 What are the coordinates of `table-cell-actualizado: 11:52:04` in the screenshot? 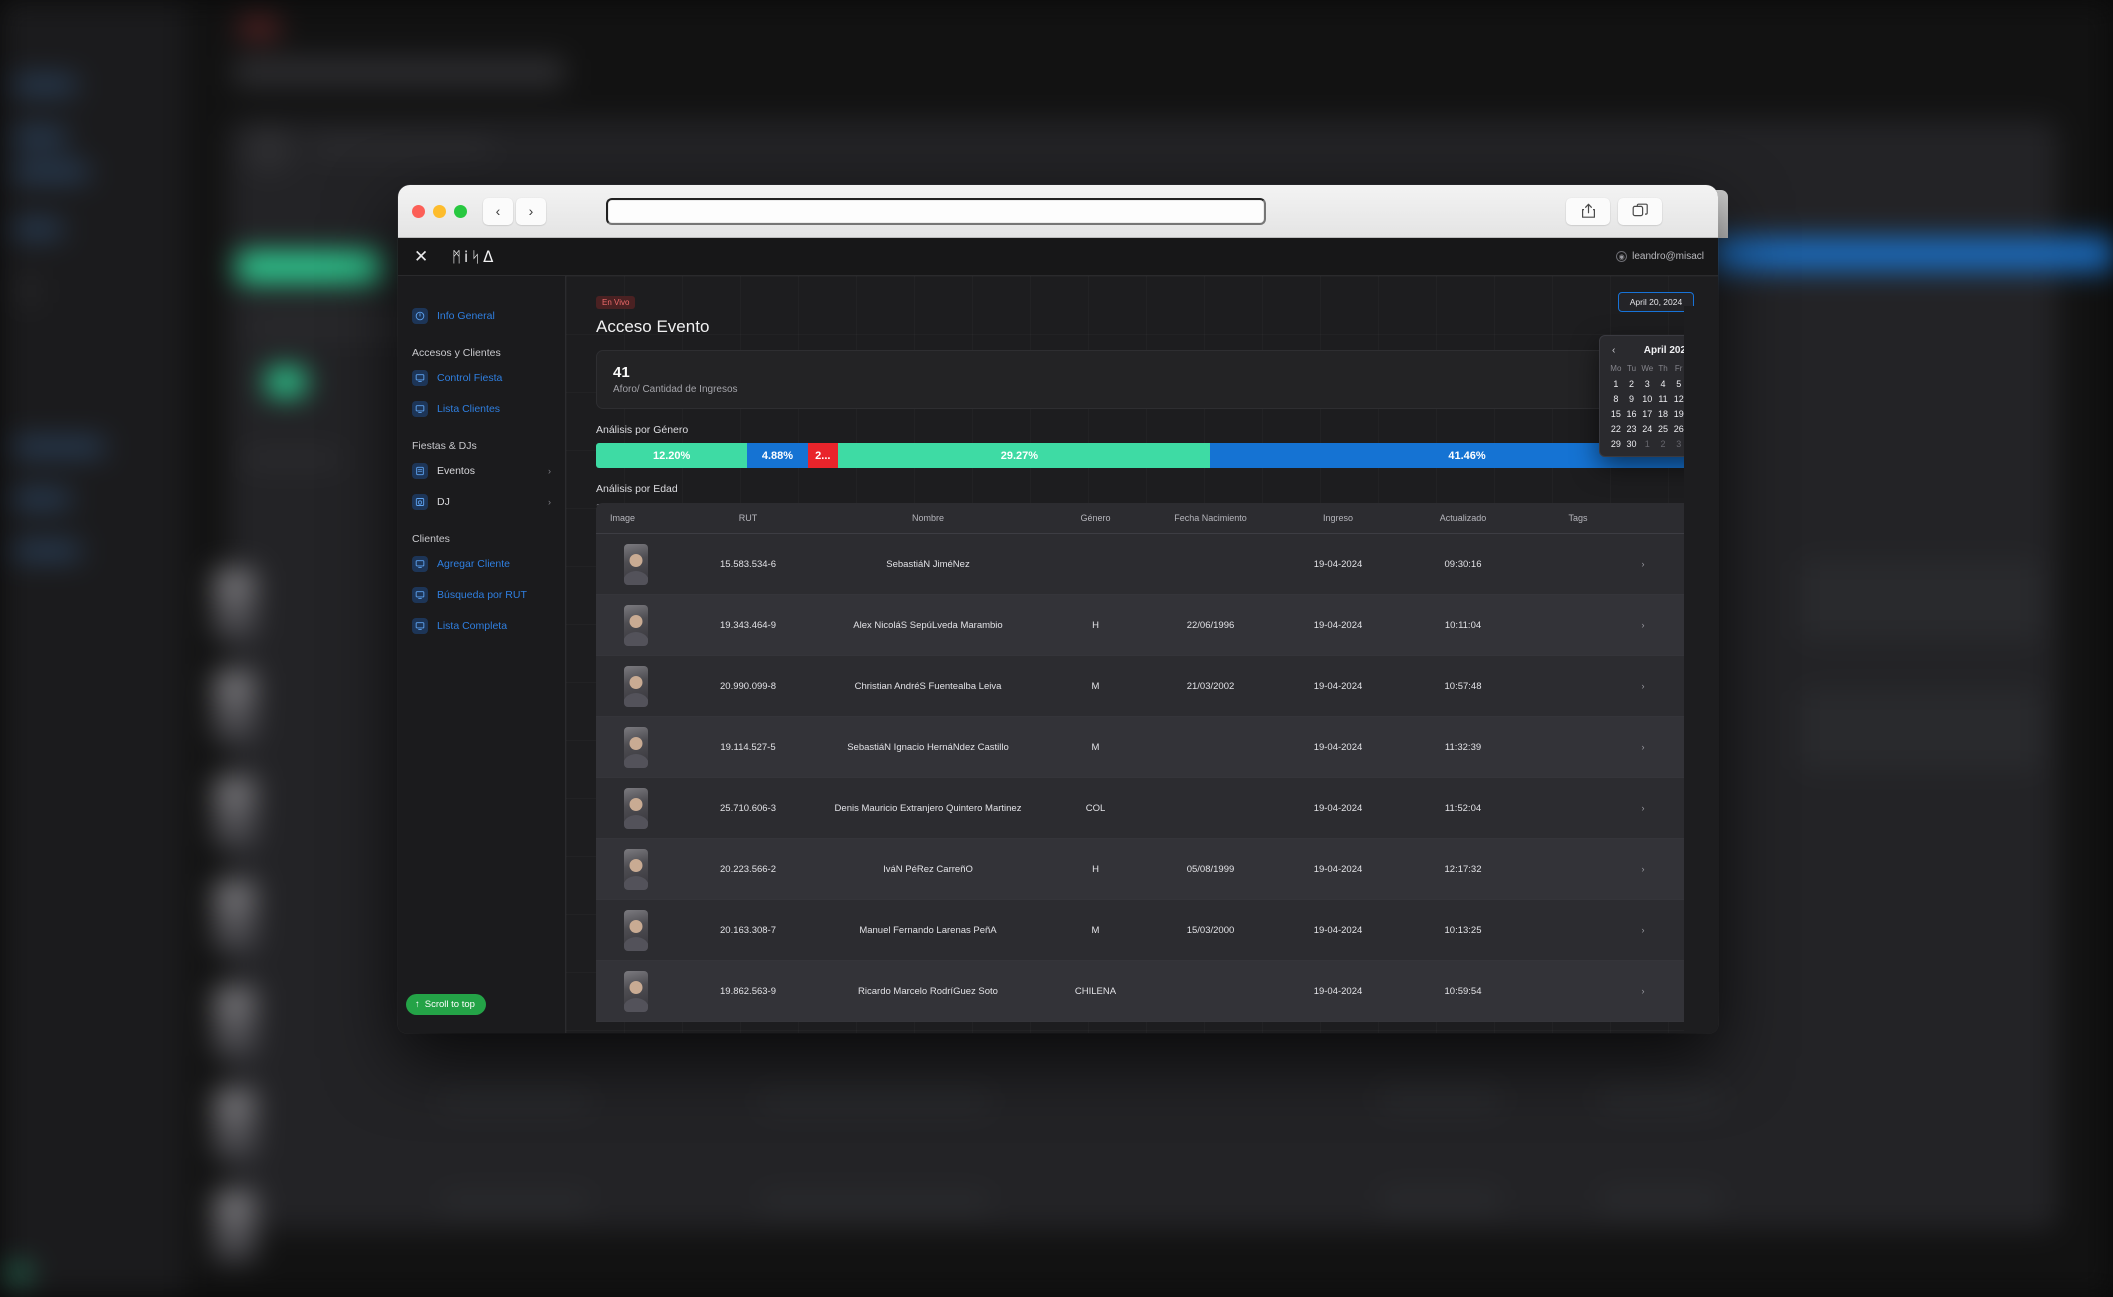 It's located at (1463, 808).